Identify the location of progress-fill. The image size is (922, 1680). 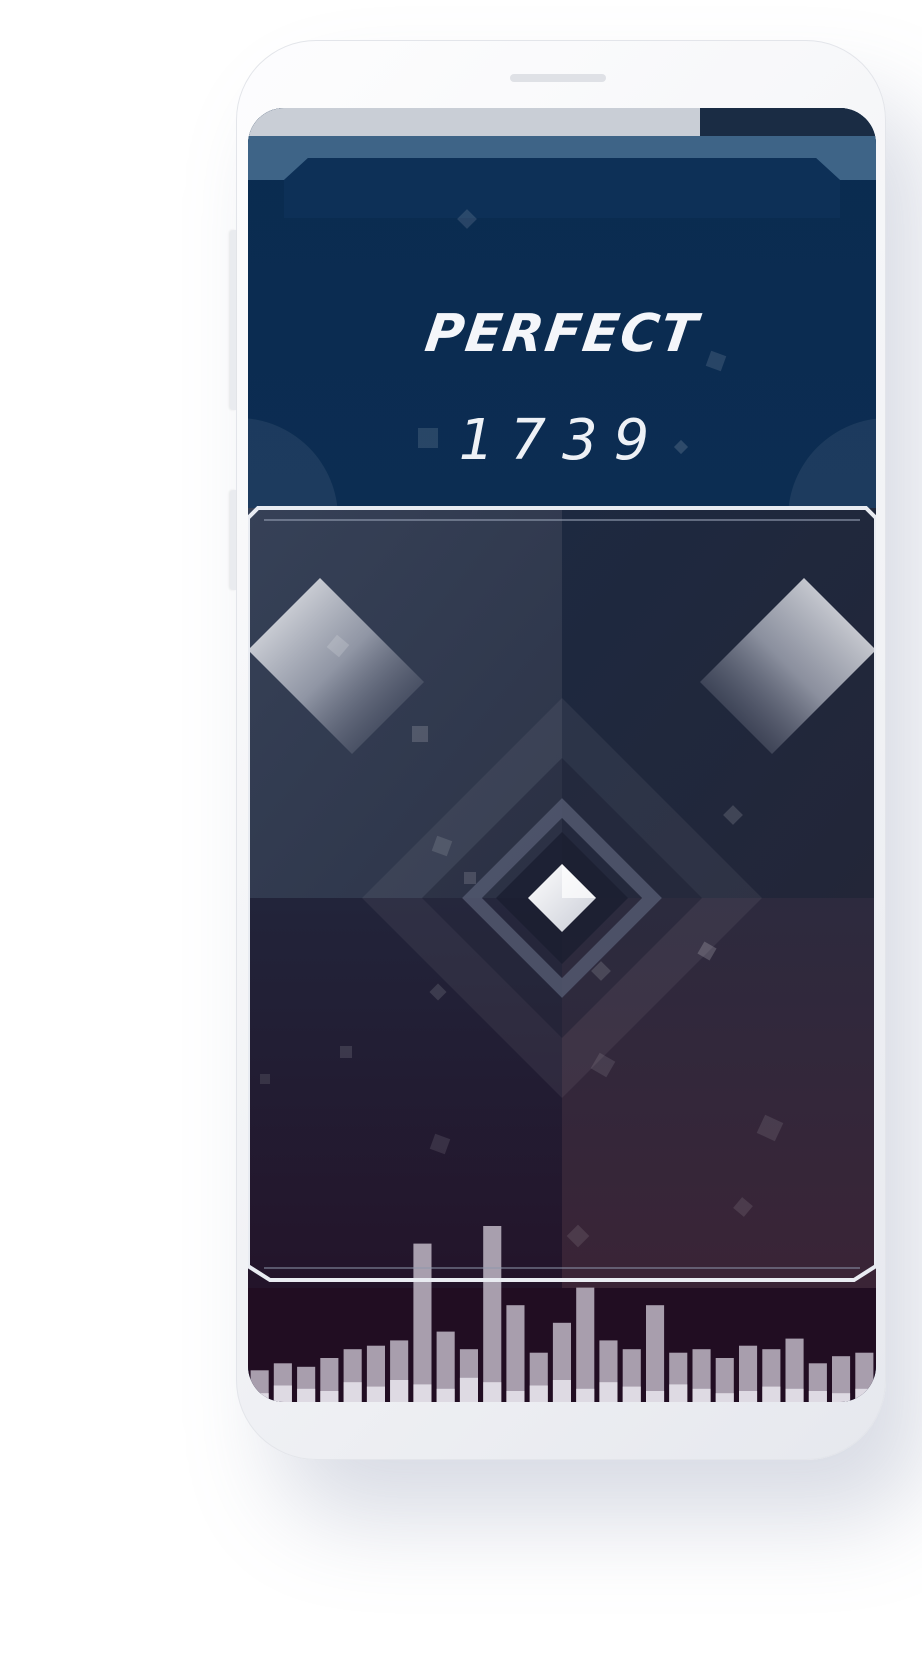
(474, 122).